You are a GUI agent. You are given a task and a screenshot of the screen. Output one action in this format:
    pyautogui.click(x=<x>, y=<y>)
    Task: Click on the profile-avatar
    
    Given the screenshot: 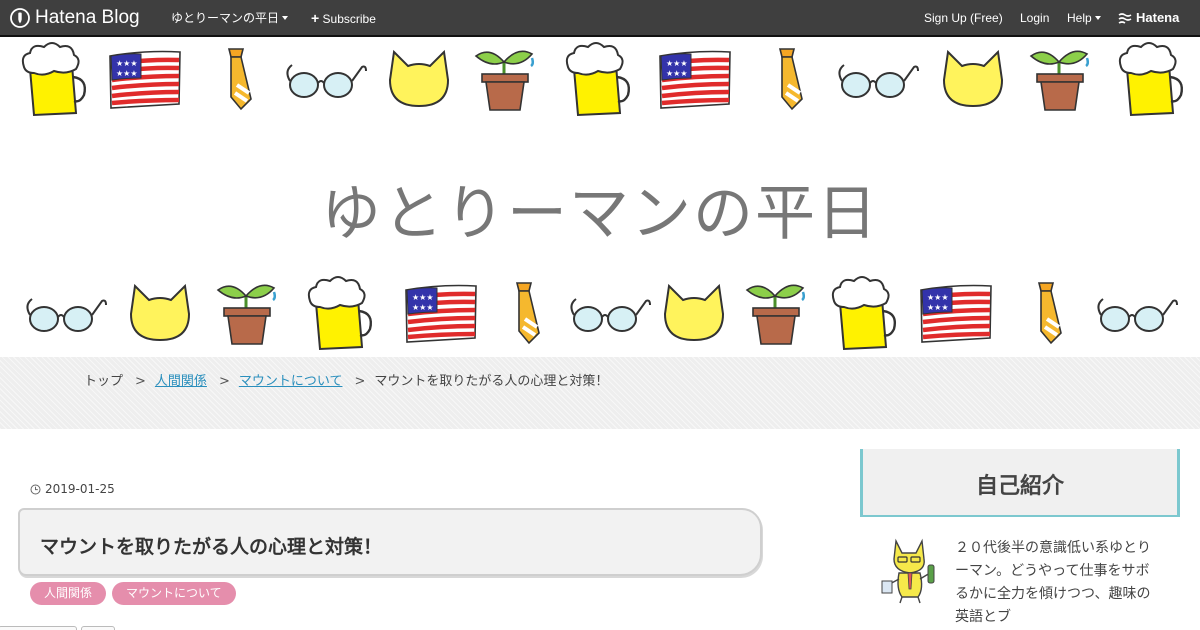 What is the action you would take?
    pyautogui.click(x=912, y=572)
    